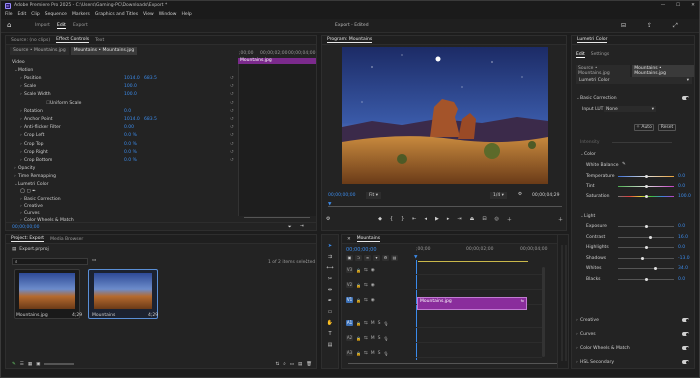  What do you see at coordinates (376, 258) in the screenshot?
I see `add-marker-icon: ▾` at bounding box center [376, 258].